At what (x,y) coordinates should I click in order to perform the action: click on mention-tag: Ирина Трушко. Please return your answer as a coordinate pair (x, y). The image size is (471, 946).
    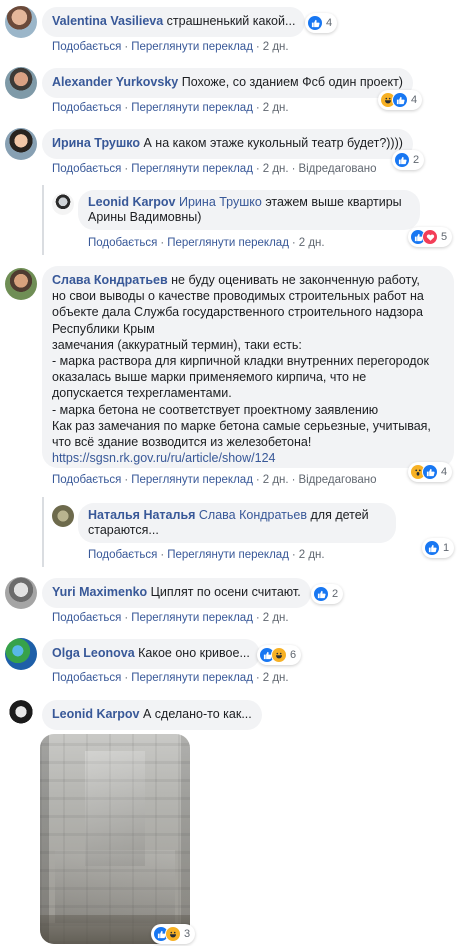
    Looking at the image, I should click on (220, 202).